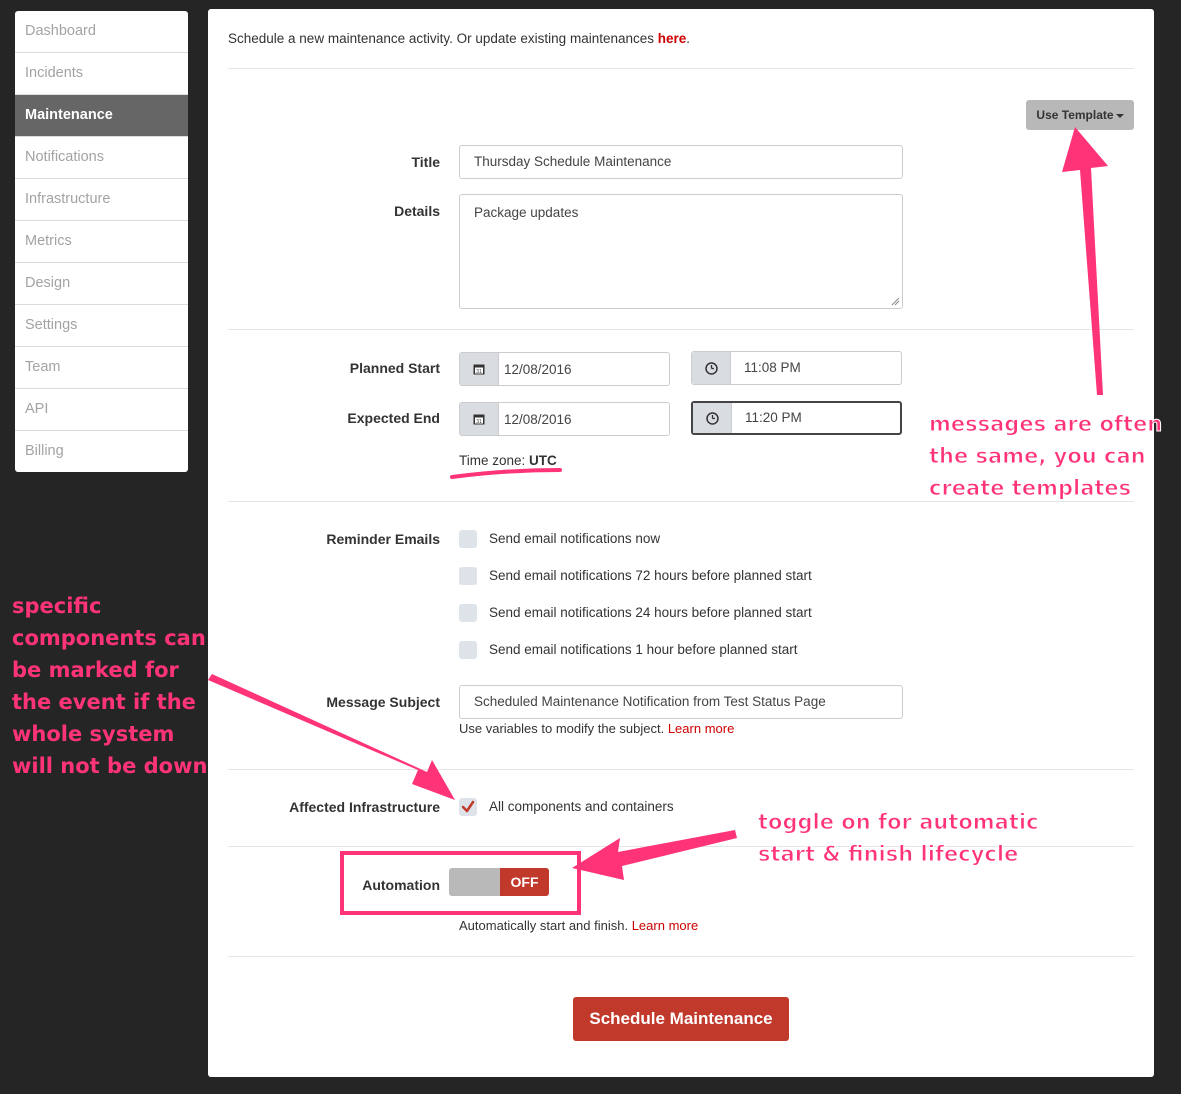 The image size is (1181, 1094). I want to click on automation-highlight-box, so click(460, 883).